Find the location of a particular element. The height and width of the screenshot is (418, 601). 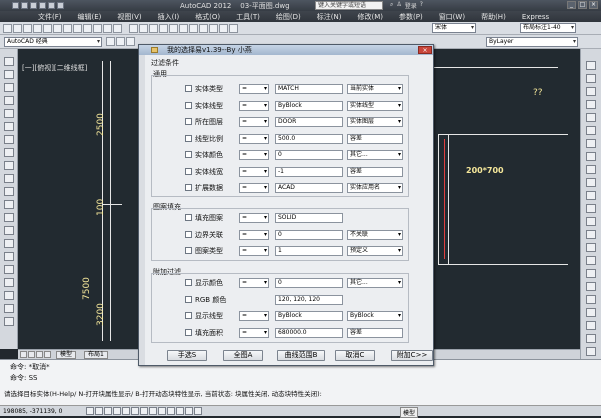

trim-icon is located at coordinates (591, 182).